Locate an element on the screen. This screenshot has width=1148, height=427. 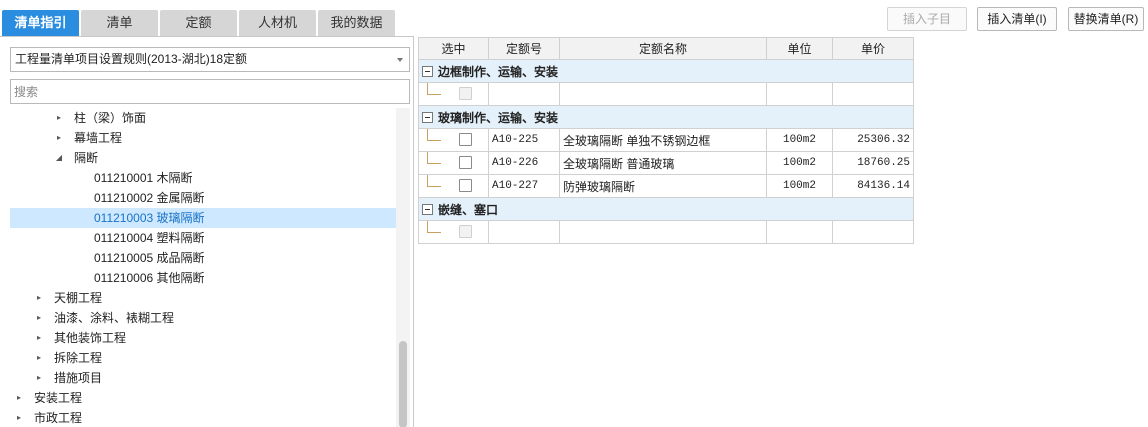
quota-price: 18760.25 is located at coordinates (873, 163).